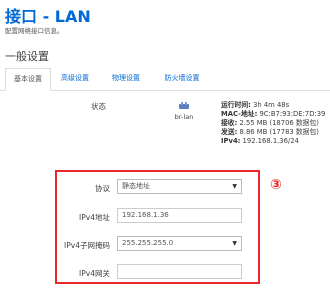  I want to click on network-switch-icon, so click(184, 105).